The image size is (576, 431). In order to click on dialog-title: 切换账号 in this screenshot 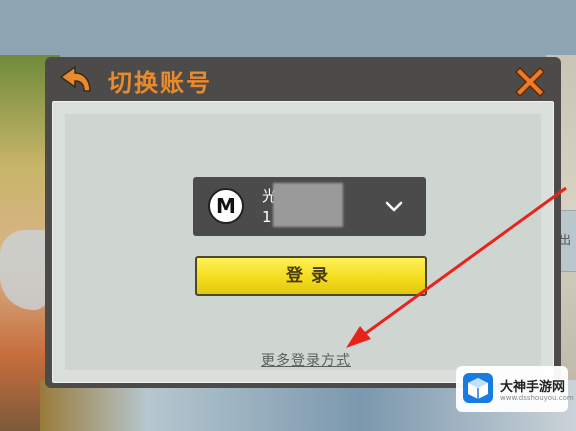, I will do `click(160, 83)`.